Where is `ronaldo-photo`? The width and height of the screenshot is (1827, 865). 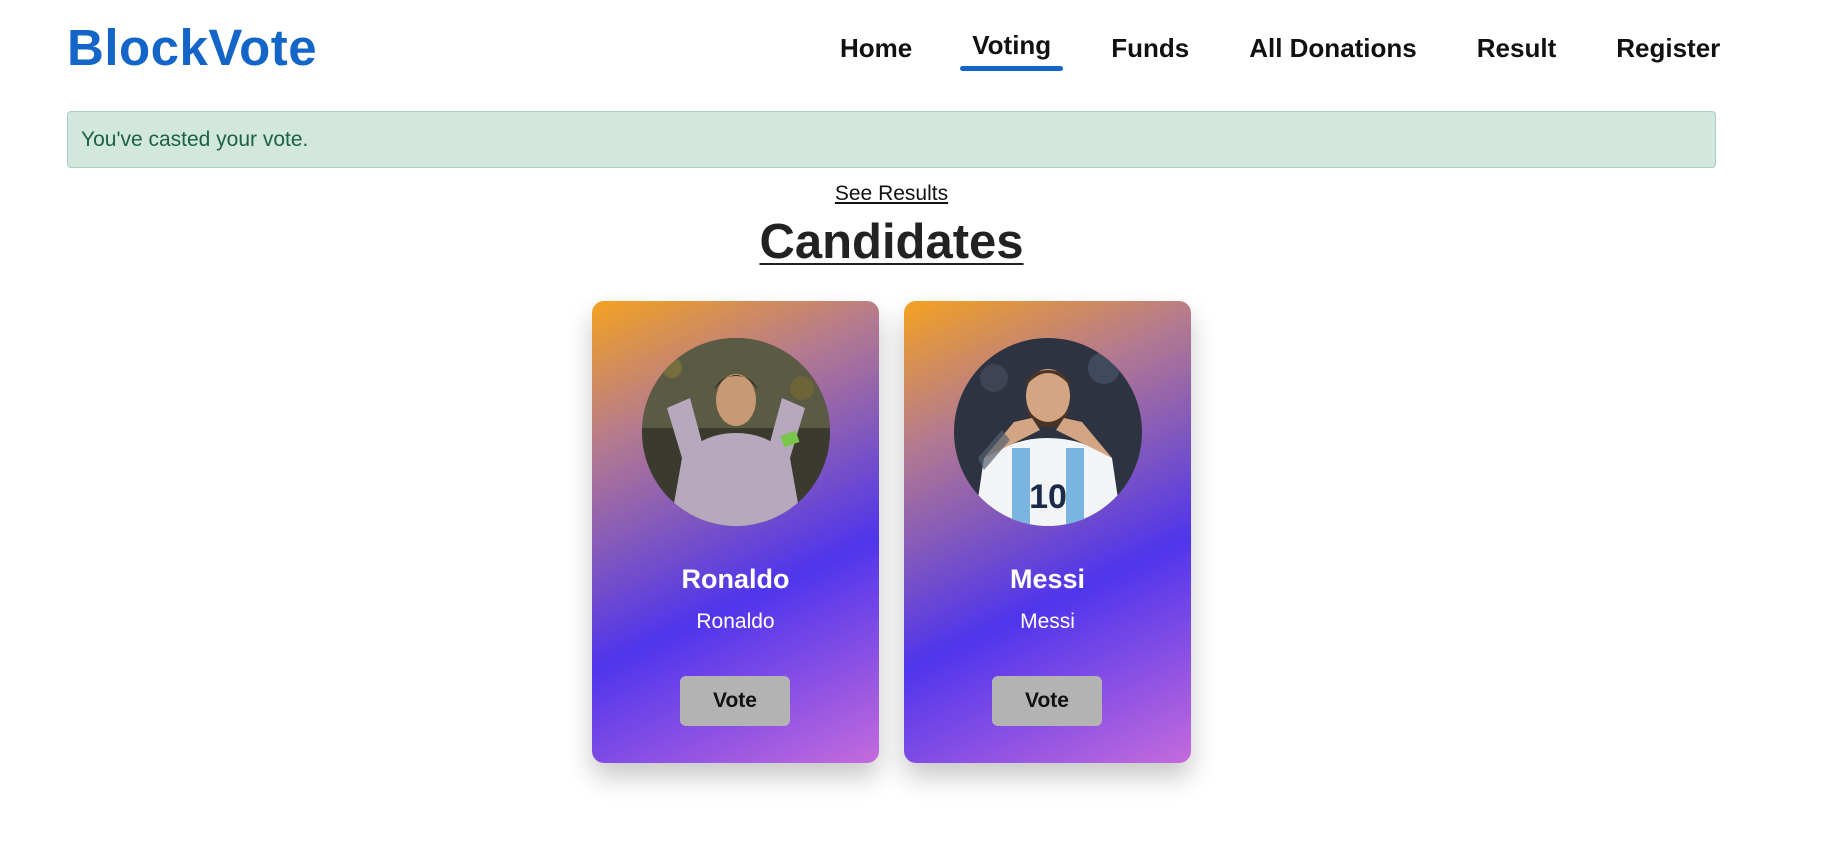 ronaldo-photo is located at coordinates (736, 432).